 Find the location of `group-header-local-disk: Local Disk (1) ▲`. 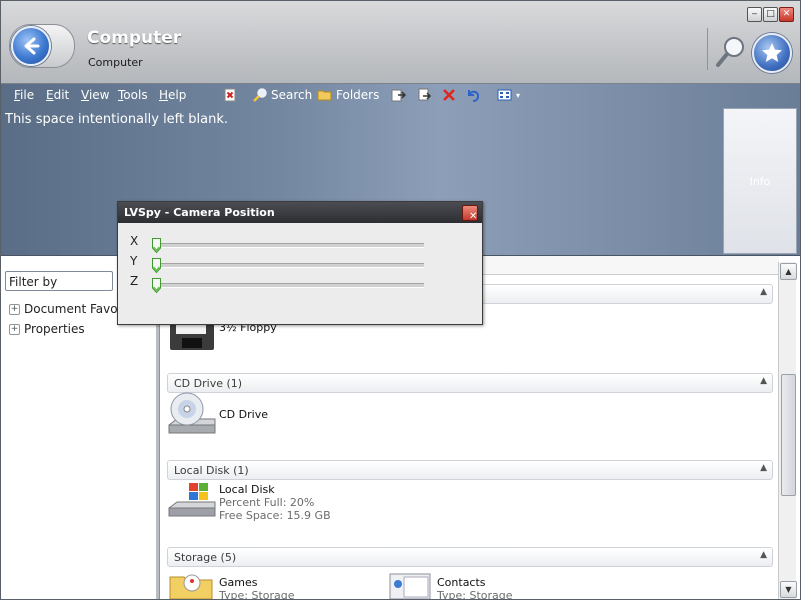

group-header-local-disk: Local Disk (1) ▲ is located at coordinates (470, 470).